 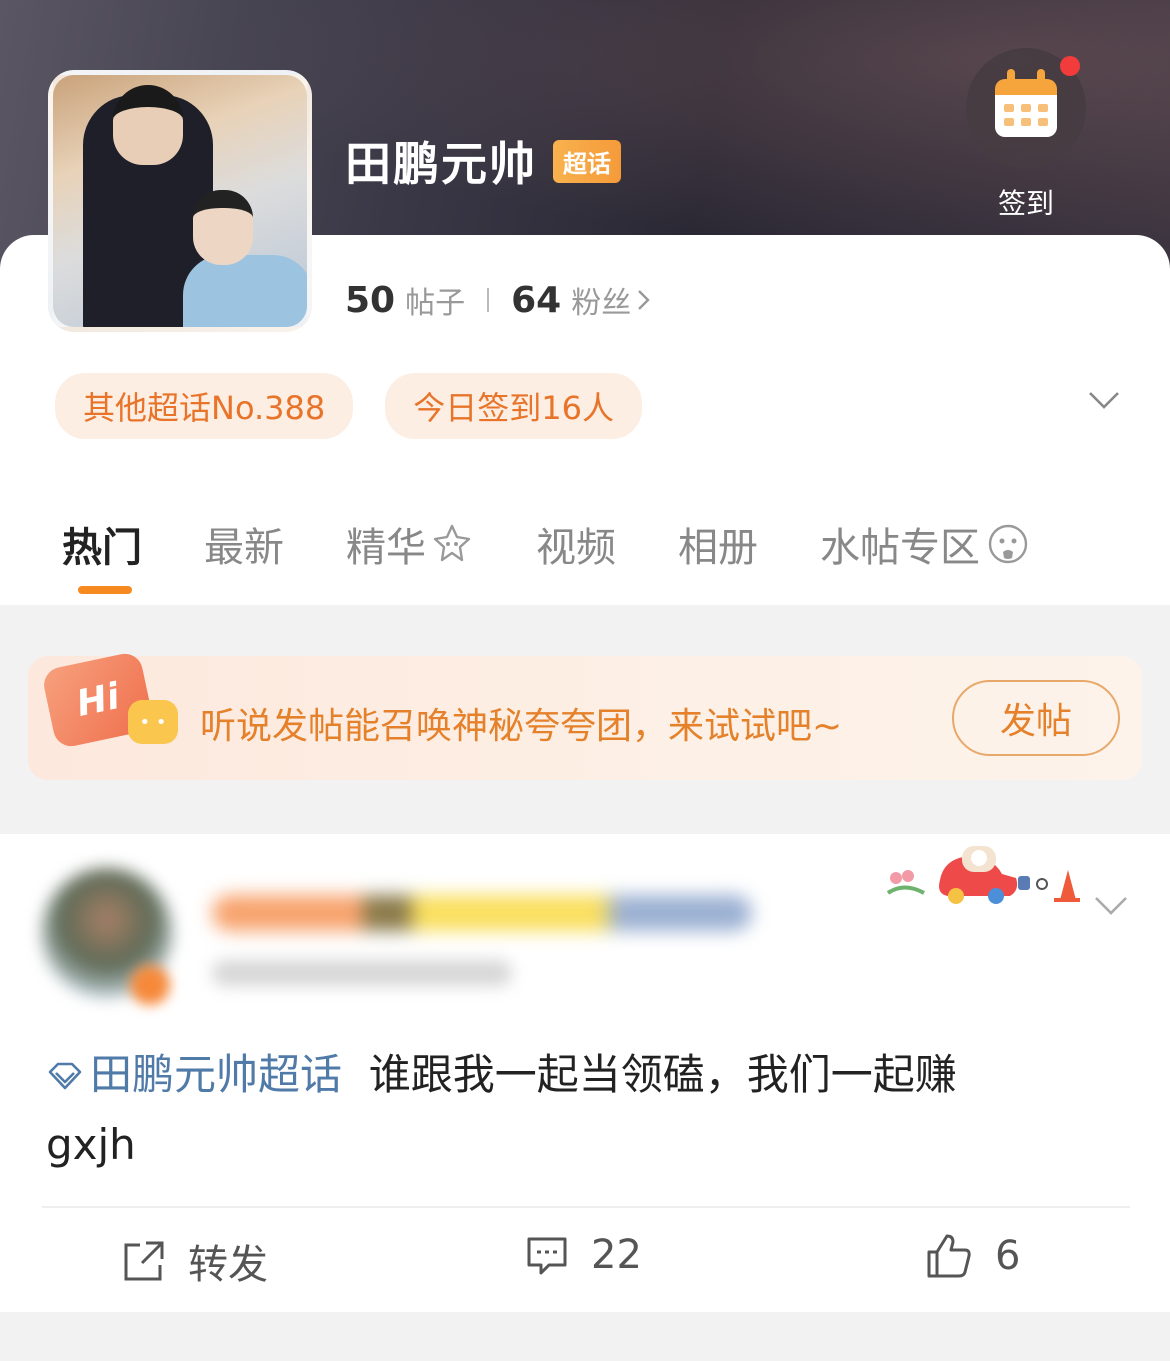 What do you see at coordinates (410, 544) in the screenshot?
I see `tab-featured: 精华` at bounding box center [410, 544].